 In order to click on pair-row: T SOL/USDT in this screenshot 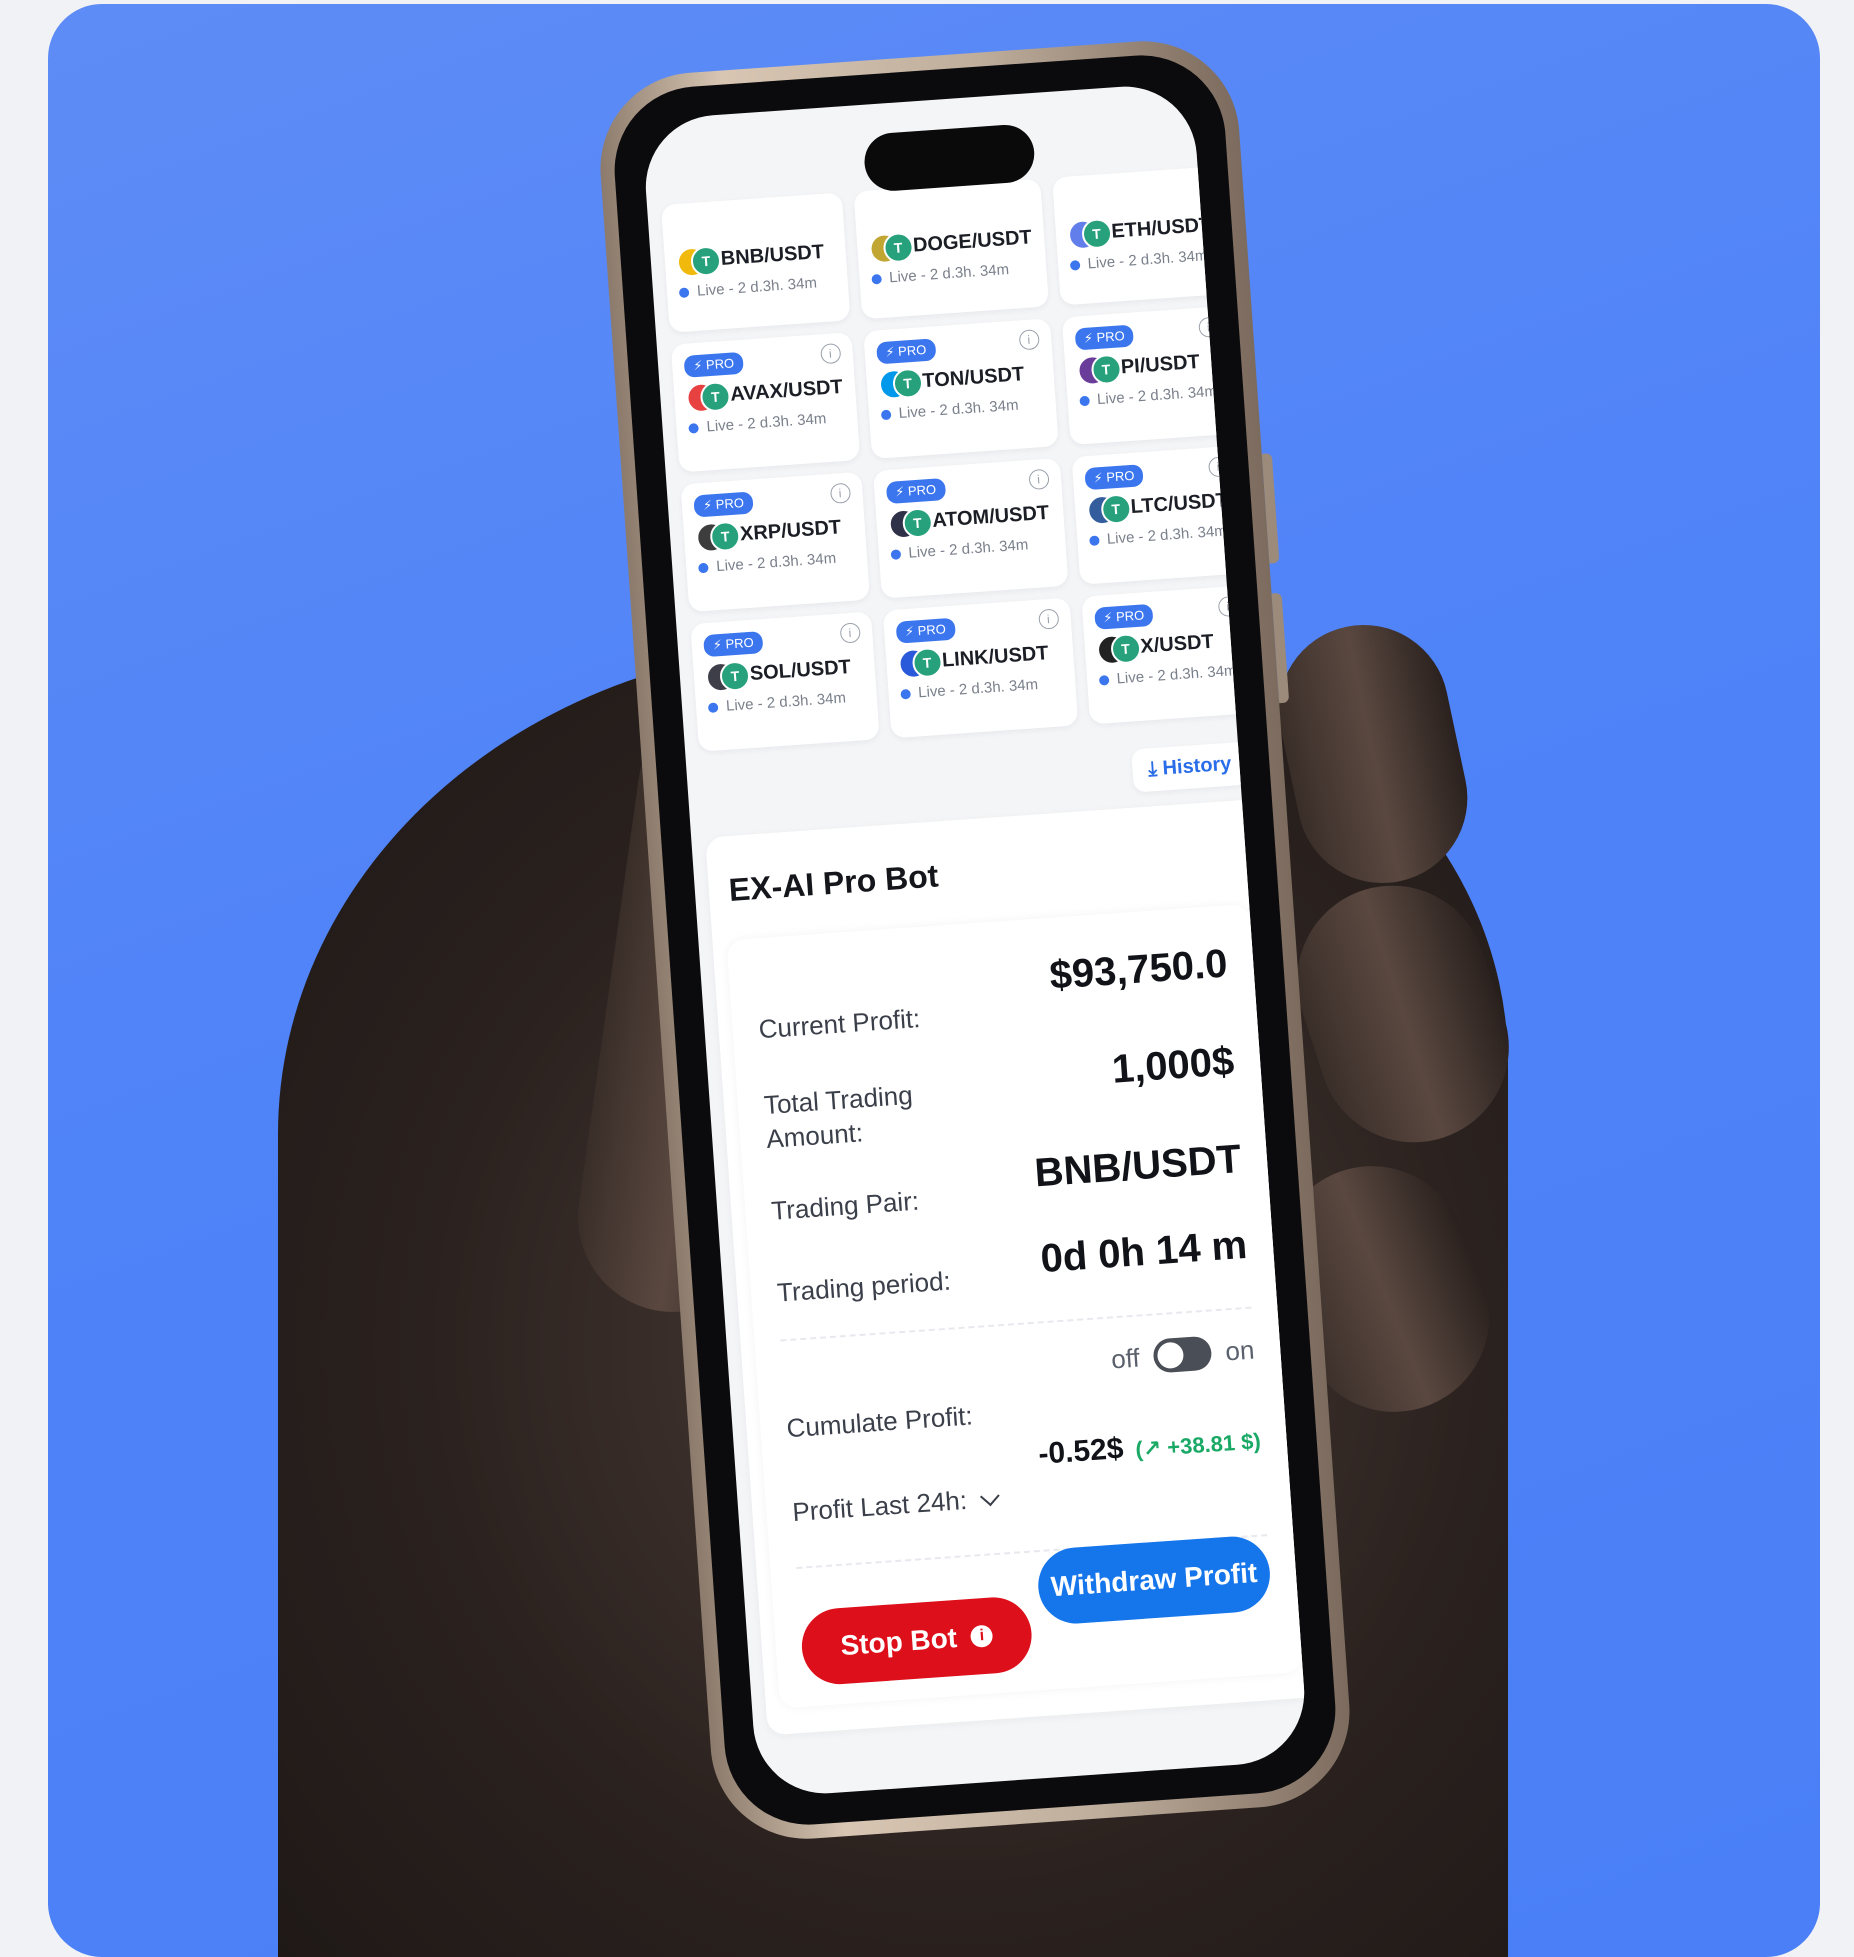, I will do `click(784, 673)`.